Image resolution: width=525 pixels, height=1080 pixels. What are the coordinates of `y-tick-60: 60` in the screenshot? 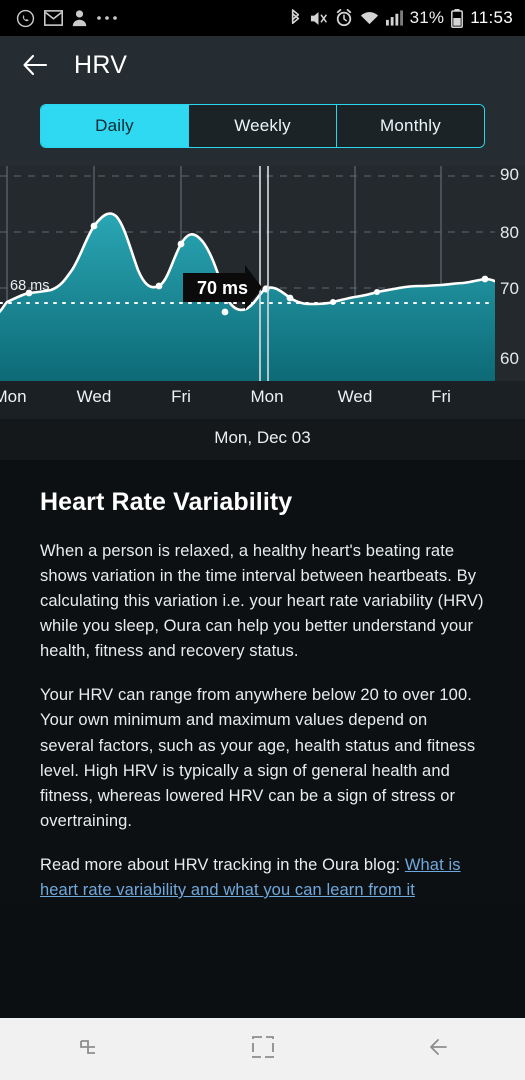 It's located at (509, 358).